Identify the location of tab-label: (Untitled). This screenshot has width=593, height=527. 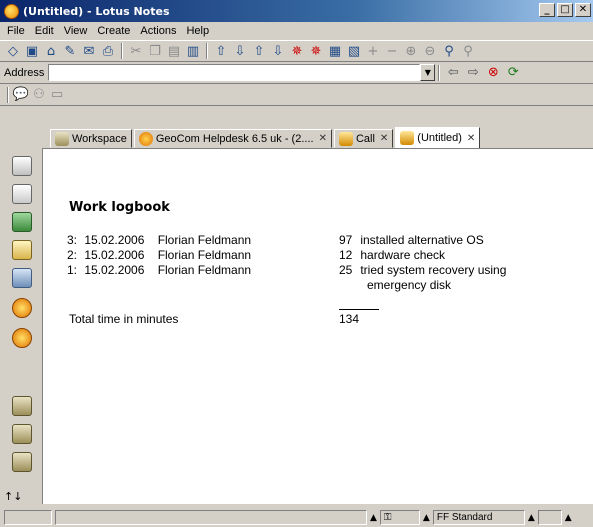
(439, 138).